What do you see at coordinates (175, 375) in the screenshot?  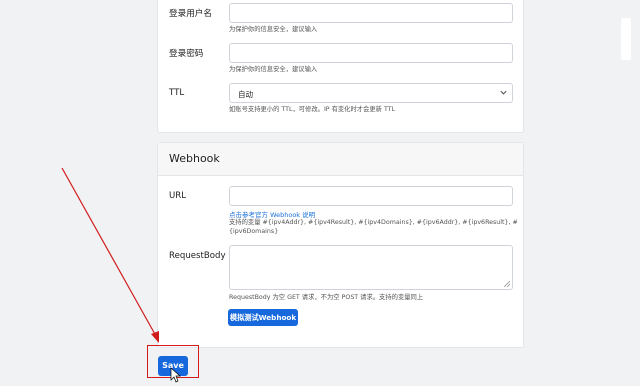 I see `cursor-icon` at bounding box center [175, 375].